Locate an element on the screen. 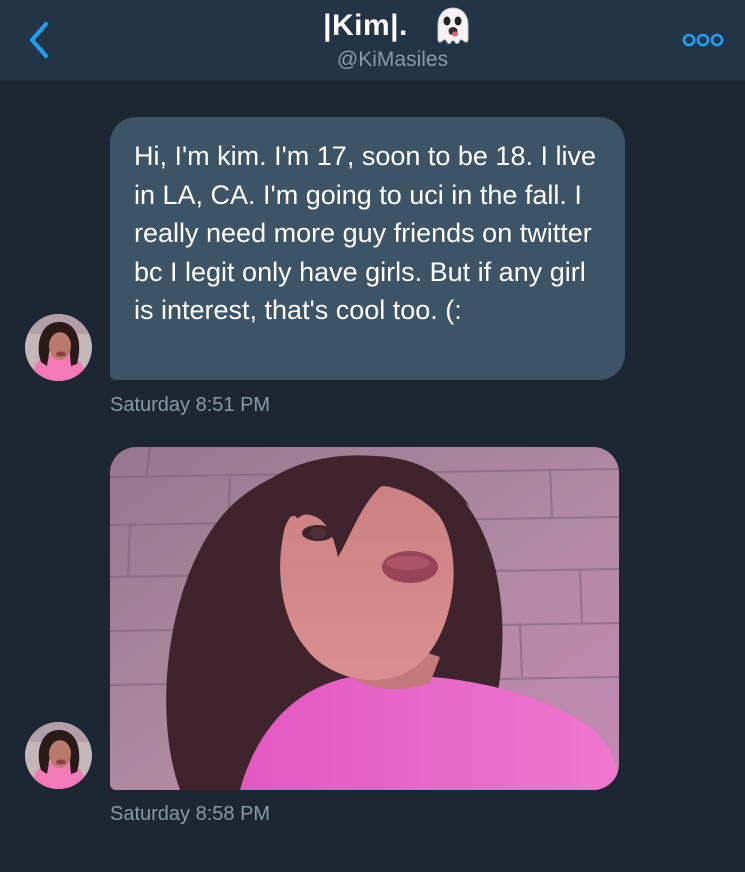 The image size is (745, 872). ghost-icon is located at coordinates (453, 26).